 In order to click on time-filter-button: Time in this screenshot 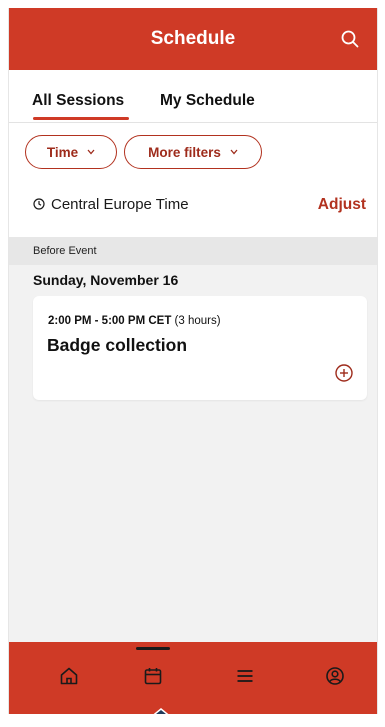, I will do `click(71, 152)`.